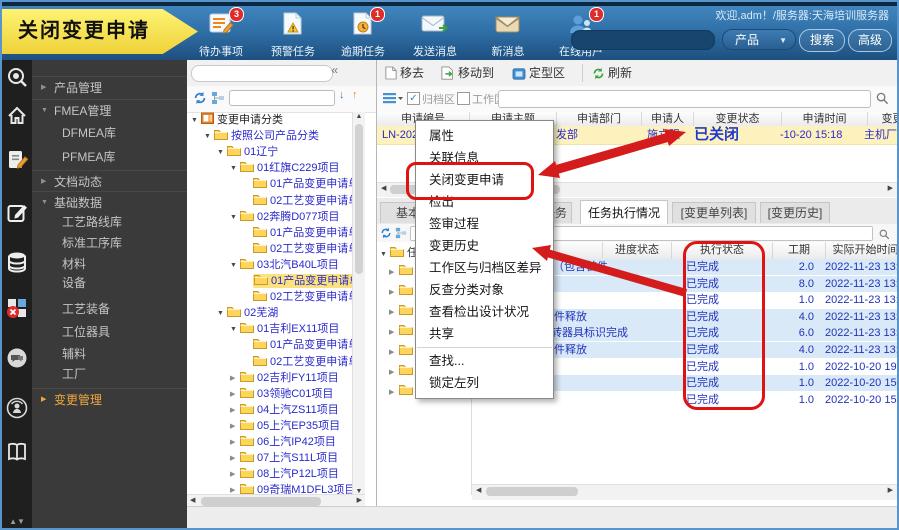  Describe the element at coordinates (109, 110) in the screenshot. I see `sidebar-item-FMEA管理: ▼ FMEA管理` at that location.